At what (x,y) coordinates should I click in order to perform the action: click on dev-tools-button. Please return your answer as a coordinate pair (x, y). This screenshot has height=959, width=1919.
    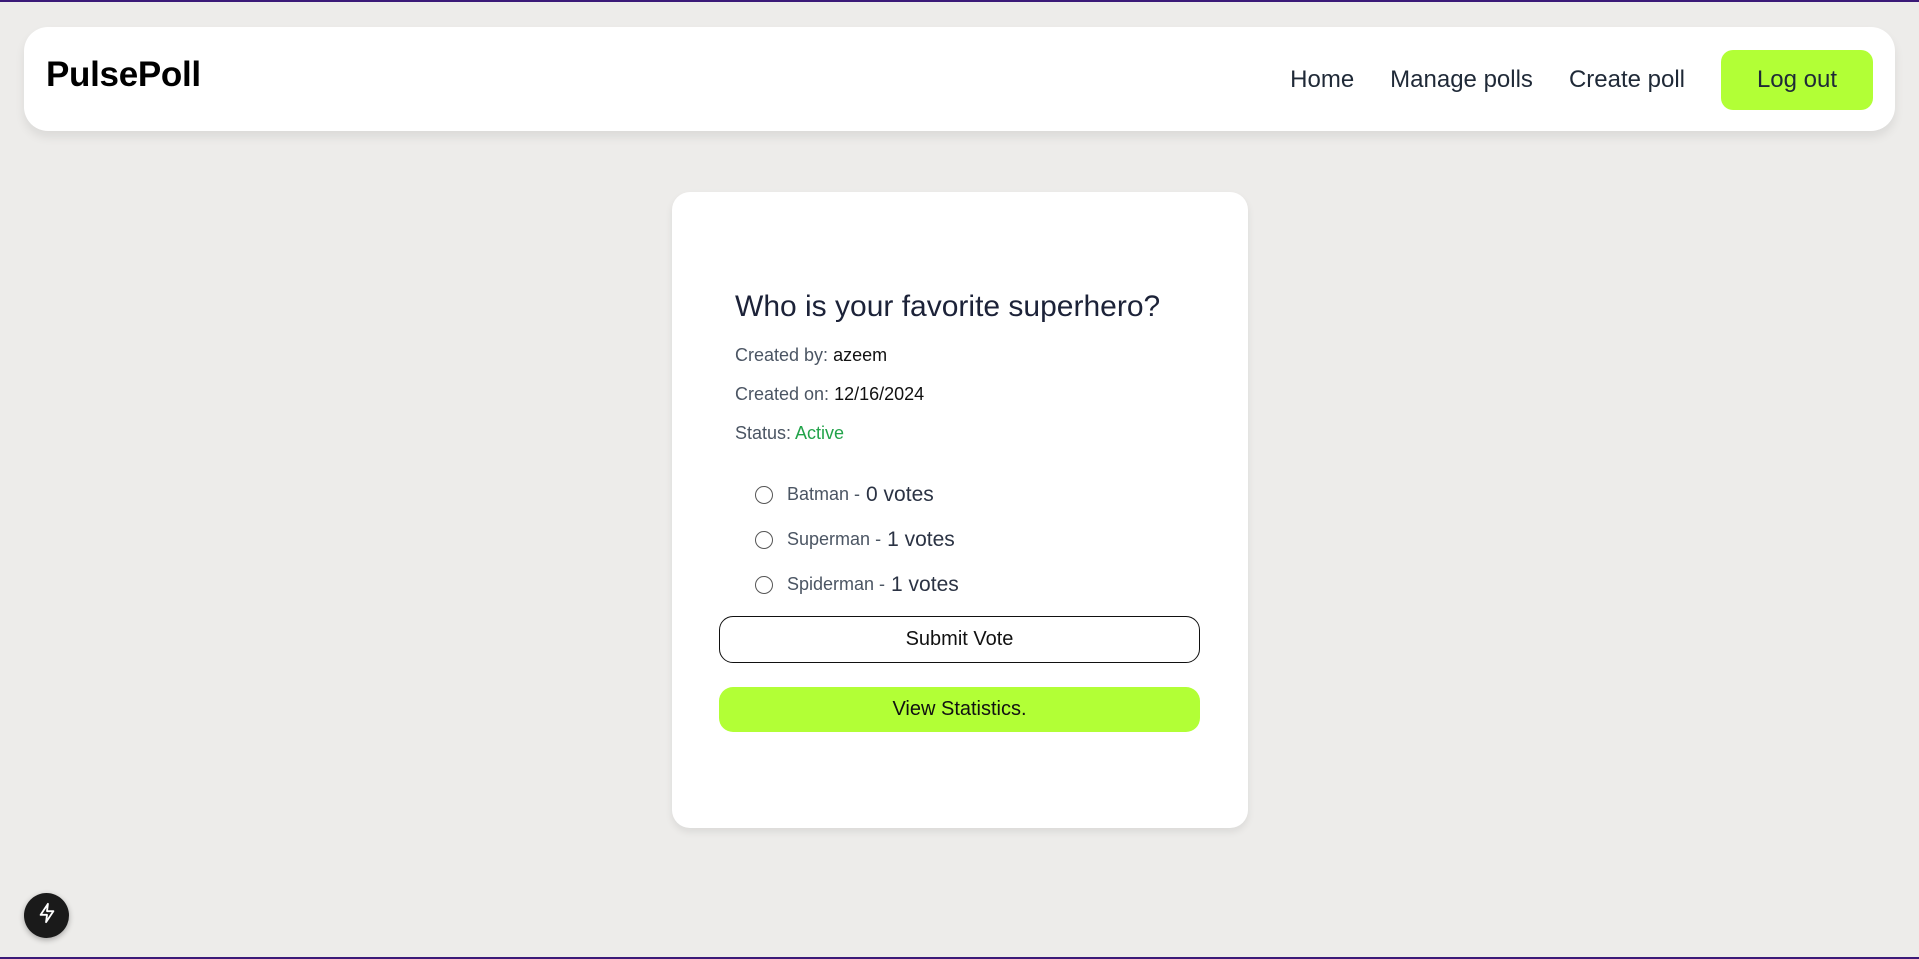
    Looking at the image, I should click on (46, 915).